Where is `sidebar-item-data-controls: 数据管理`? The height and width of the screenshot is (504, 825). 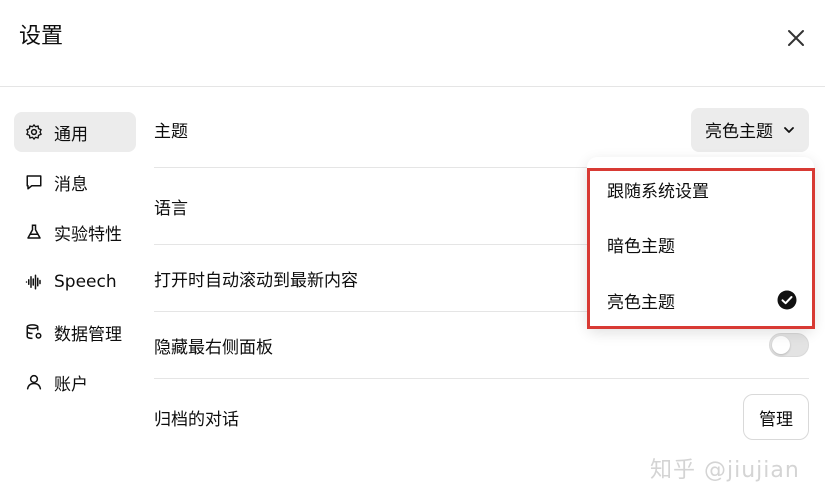 sidebar-item-data-controls: 数据管理 is located at coordinates (75, 332).